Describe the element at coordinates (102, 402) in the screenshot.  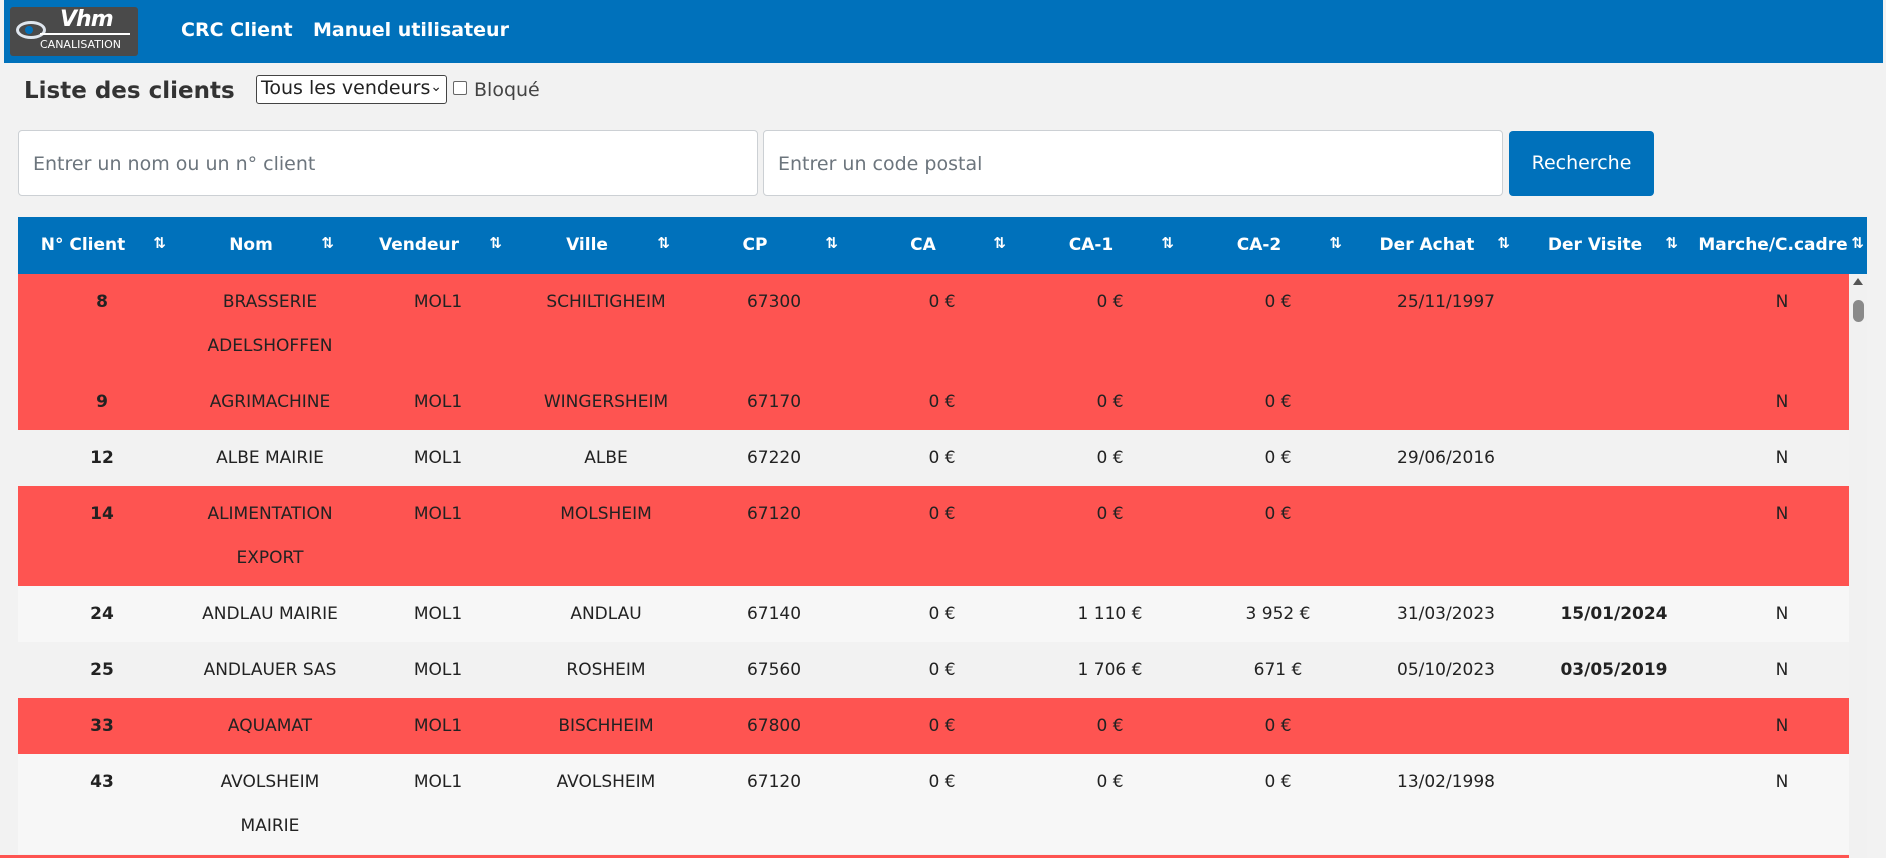
I see `cell-client-number: 9` at that location.